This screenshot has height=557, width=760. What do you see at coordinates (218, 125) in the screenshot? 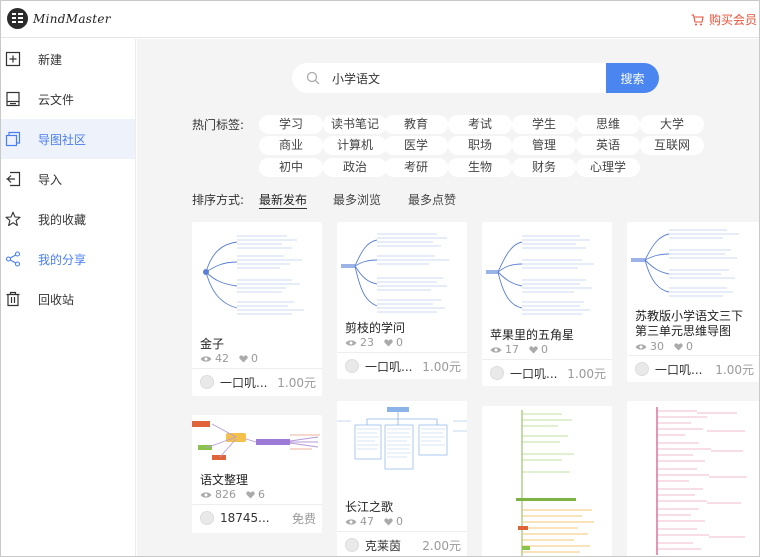
I see `hot-tags-label: 热门标签:` at bounding box center [218, 125].